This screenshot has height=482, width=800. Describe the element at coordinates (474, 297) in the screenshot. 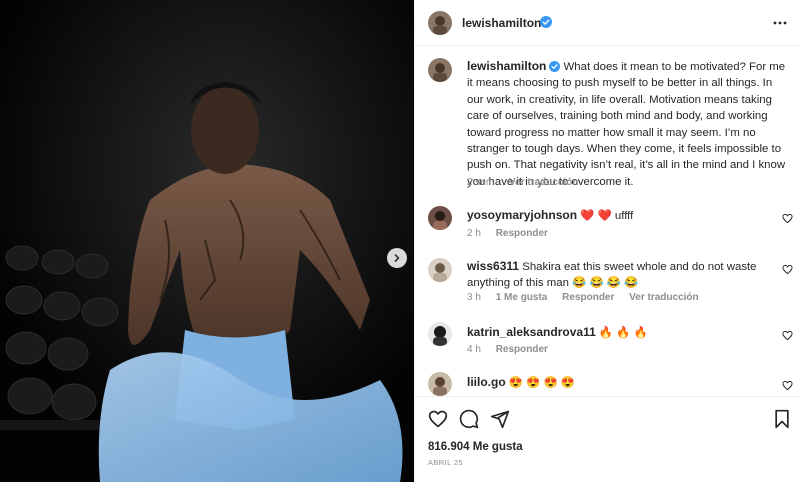

I see `comment-time: 3 h` at that location.